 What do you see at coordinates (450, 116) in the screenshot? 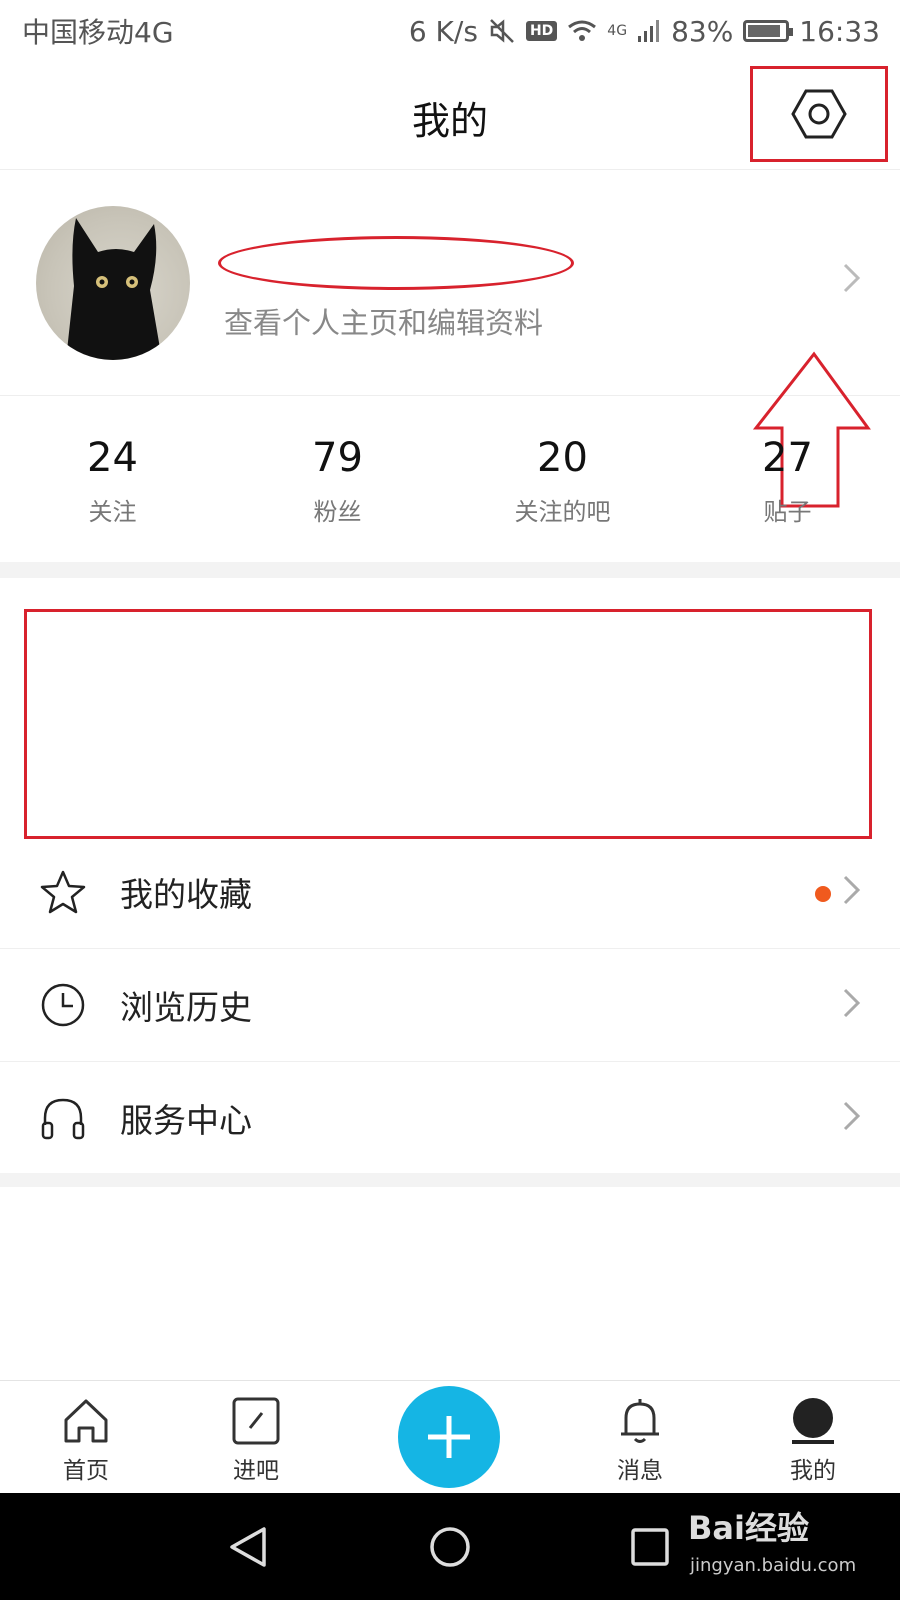
I see `title-bar: 我的` at bounding box center [450, 116].